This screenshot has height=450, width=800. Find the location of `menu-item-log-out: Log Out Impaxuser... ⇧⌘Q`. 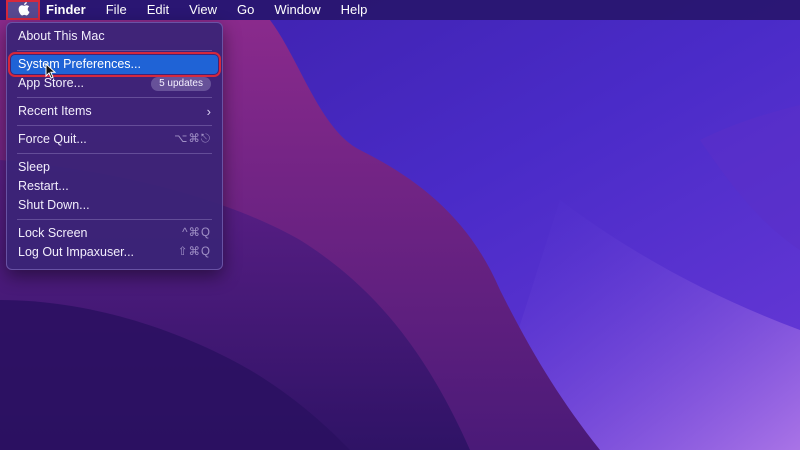

menu-item-log-out: Log Out Impaxuser... ⇧⌘Q is located at coordinates (114, 252).